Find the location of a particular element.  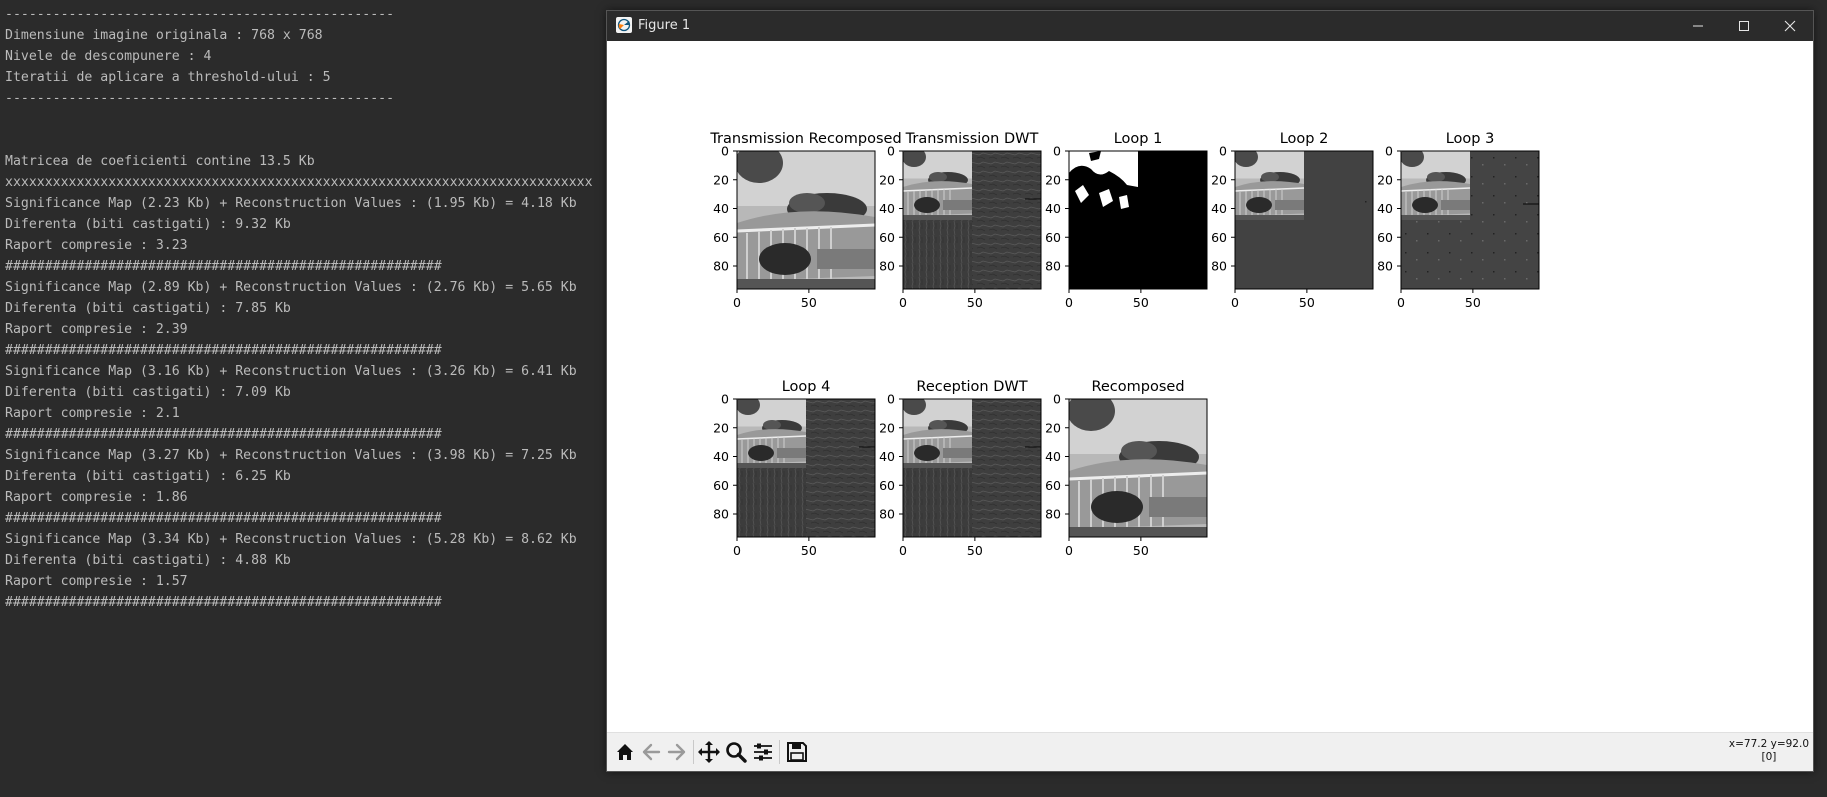

zoom-button is located at coordinates (736, 752).